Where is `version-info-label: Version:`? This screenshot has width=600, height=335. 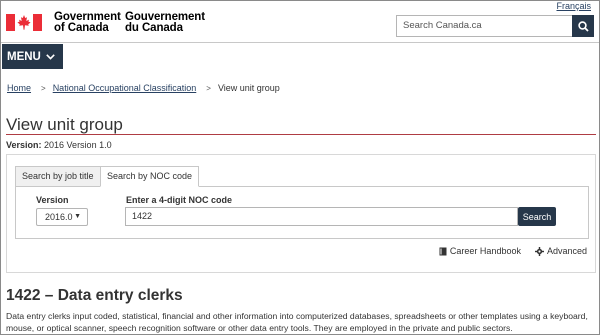
version-info-label: Version: is located at coordinates (24, 145).